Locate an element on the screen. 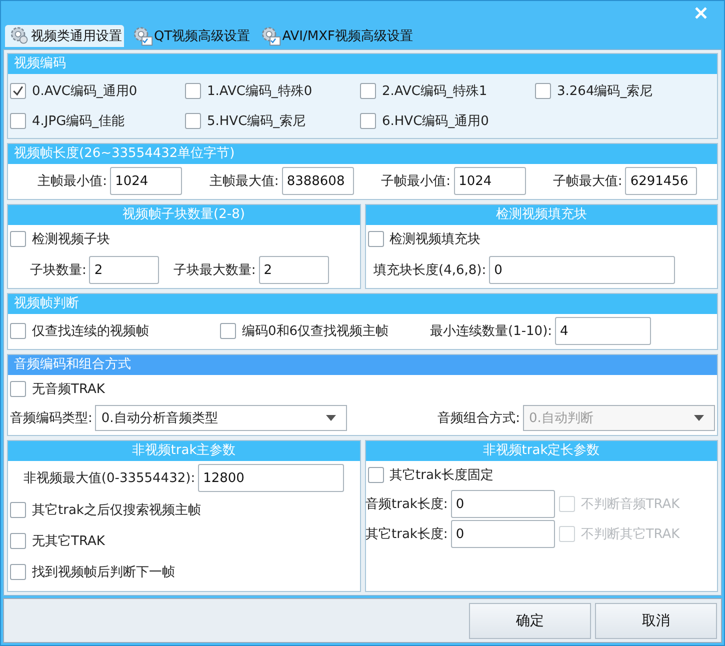  field-label: 主帧最小值: is located at coordinates (73, 181).